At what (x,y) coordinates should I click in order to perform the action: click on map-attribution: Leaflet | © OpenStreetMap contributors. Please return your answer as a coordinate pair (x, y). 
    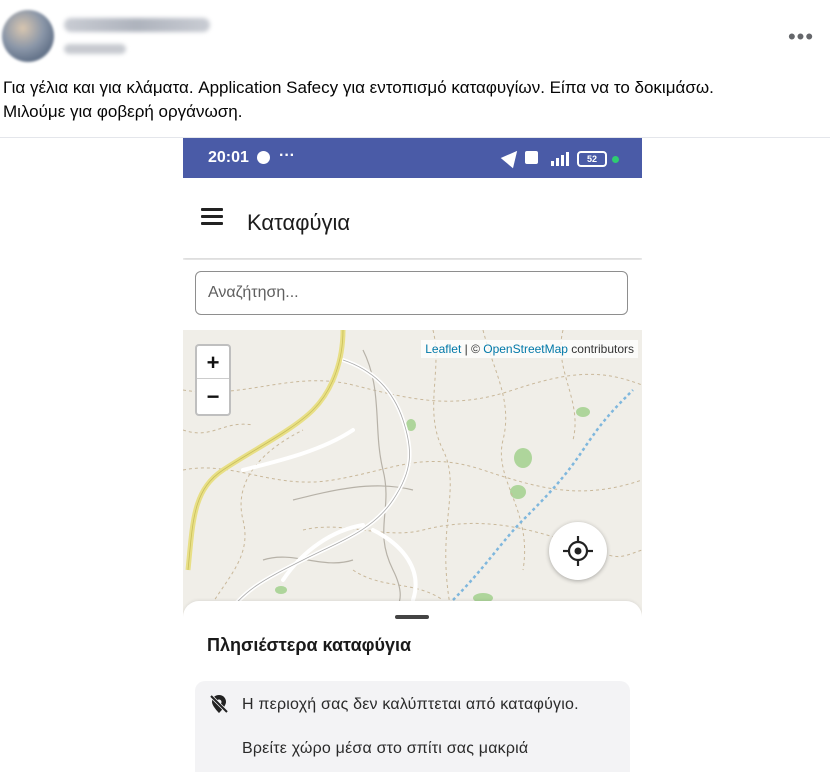
    Looking at the image, I should click on (529, 349).